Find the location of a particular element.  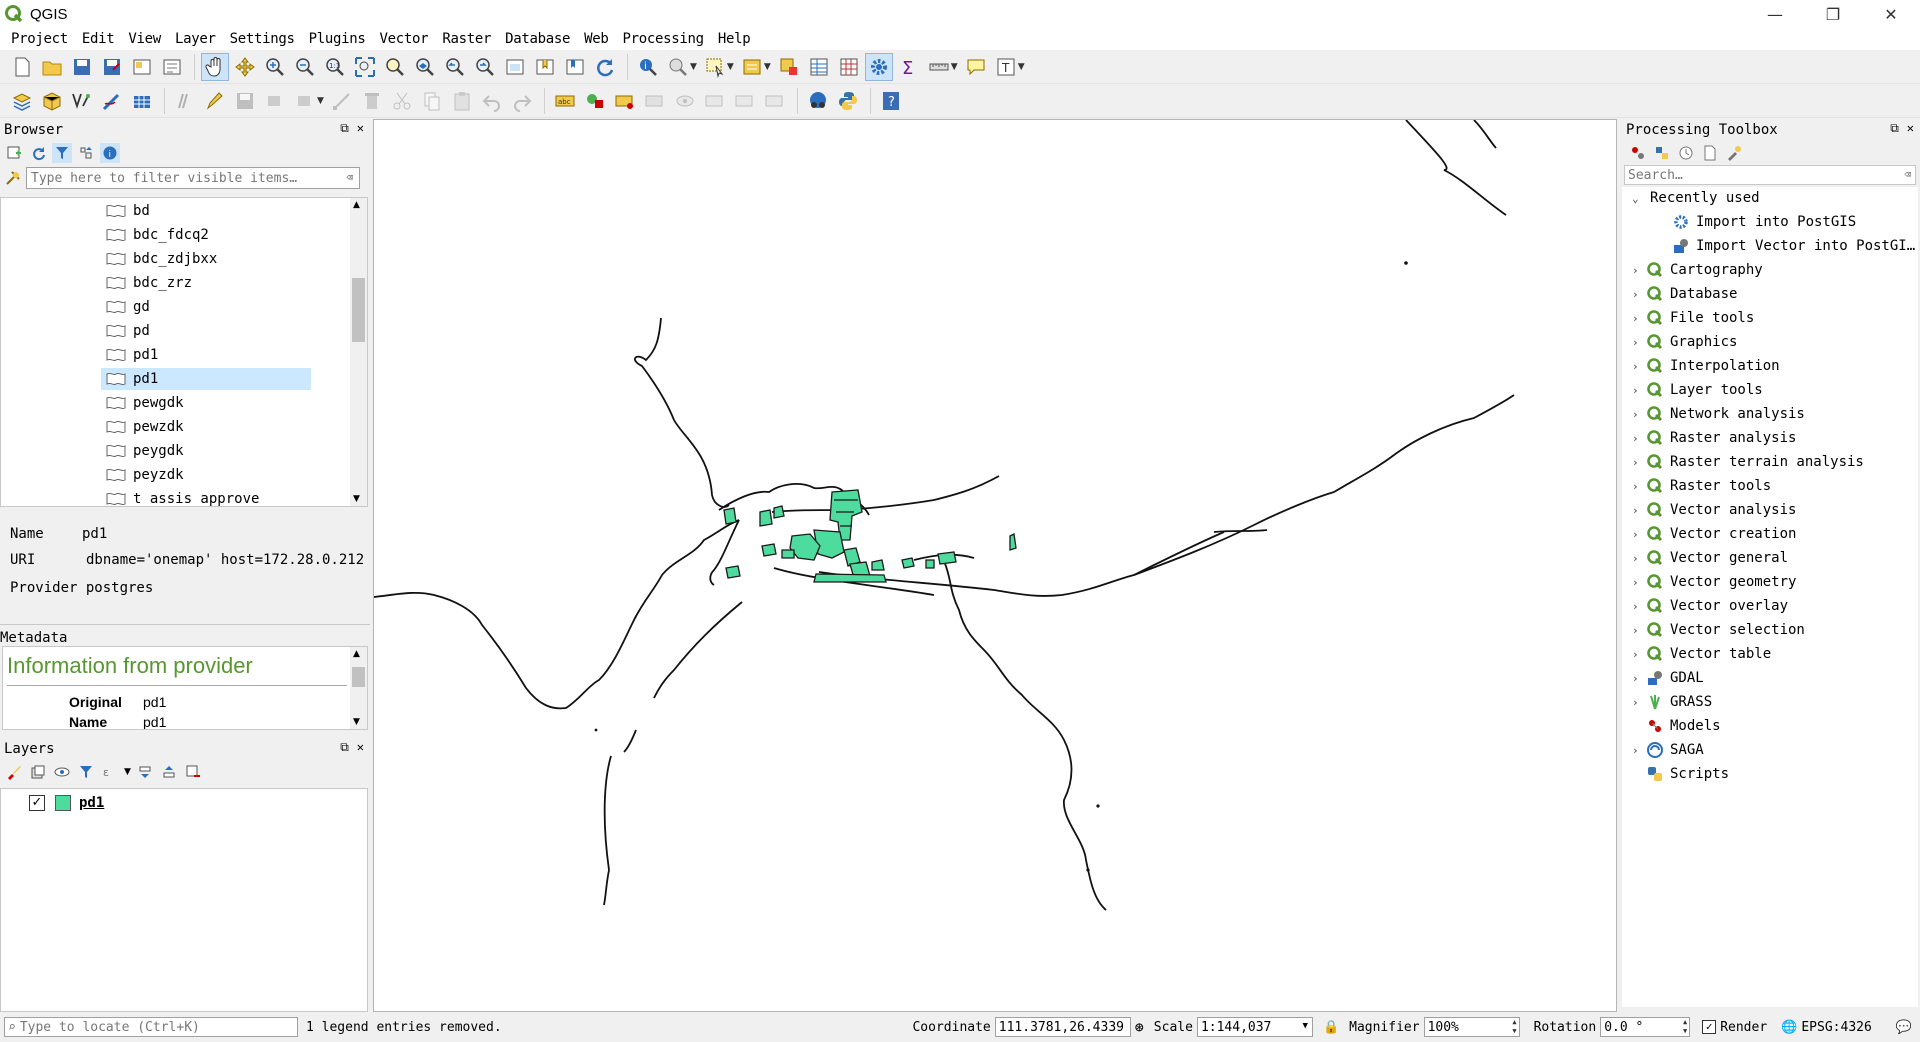

paste-features-button is located at coordinates (462, 101).